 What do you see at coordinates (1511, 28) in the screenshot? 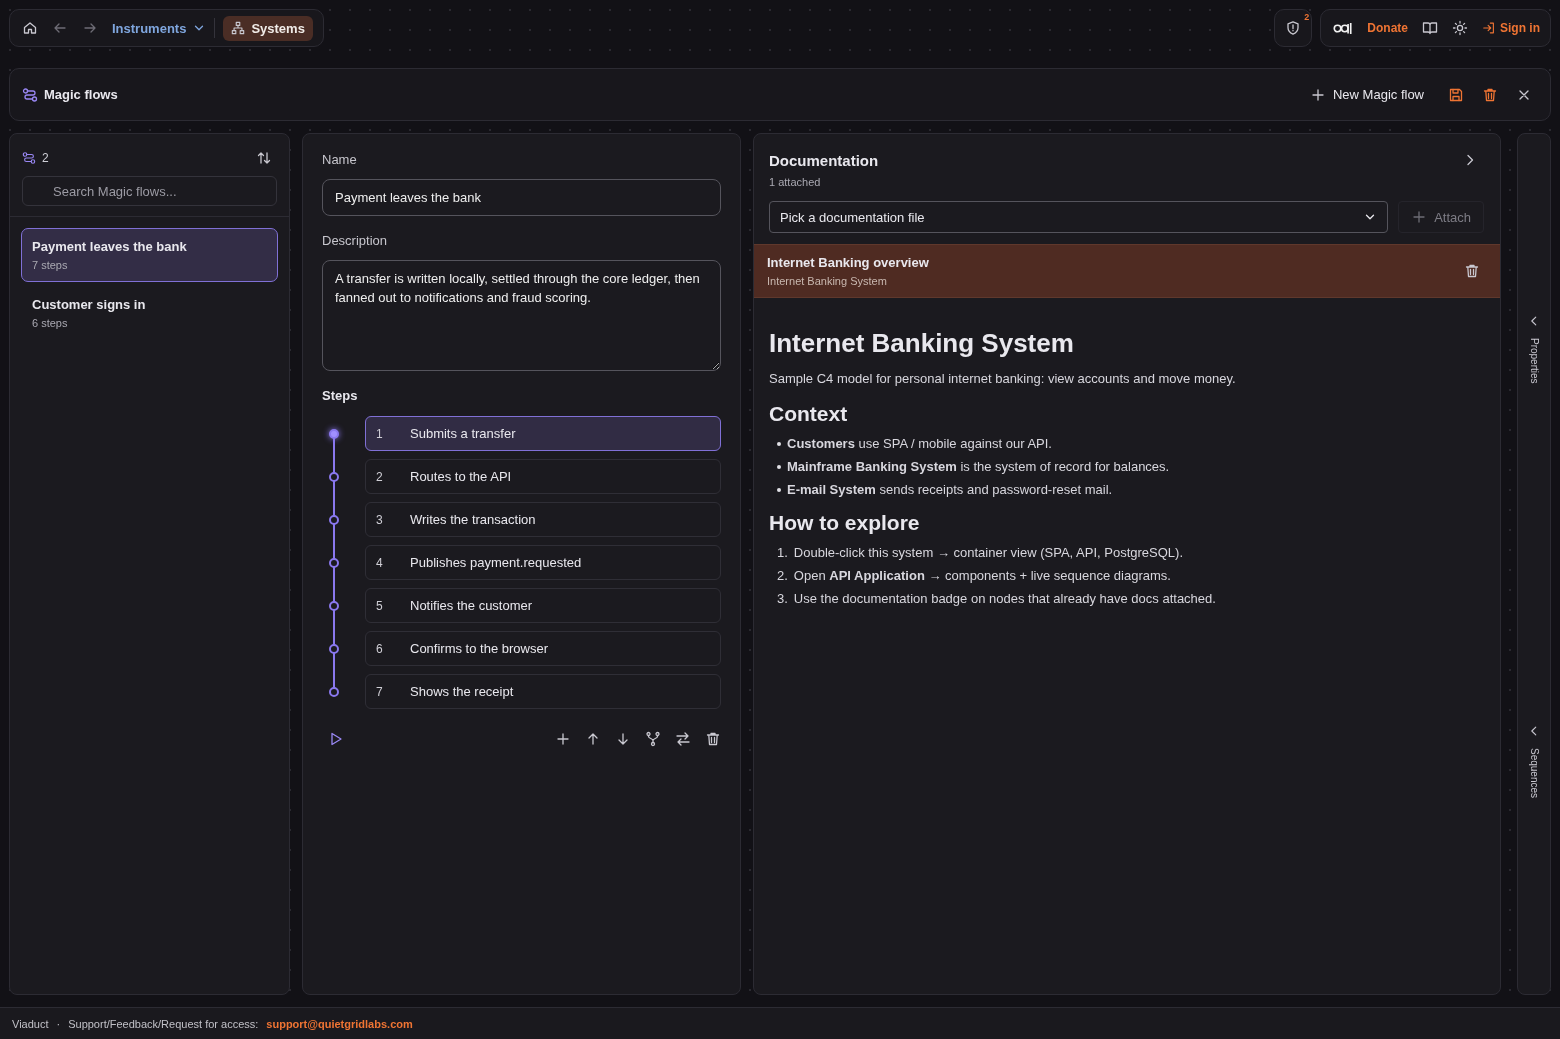
I see `sign-in-link: Sign in` at bounding box center [1511, 28].